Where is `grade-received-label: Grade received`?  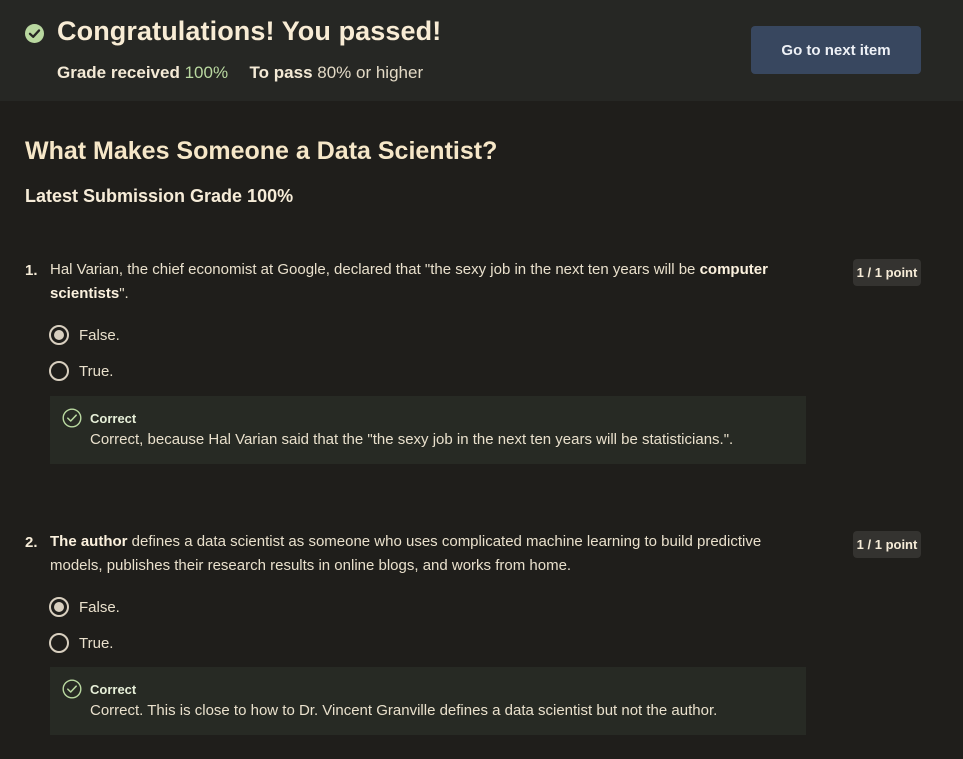 grade-received-label: Grade received is located at coordinates (118, 72).